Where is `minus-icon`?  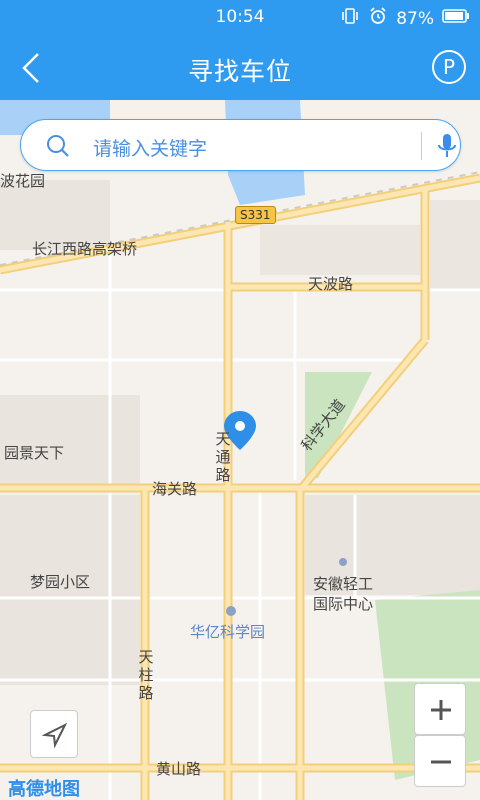 minus-icon is located at coordinates (441, 762).